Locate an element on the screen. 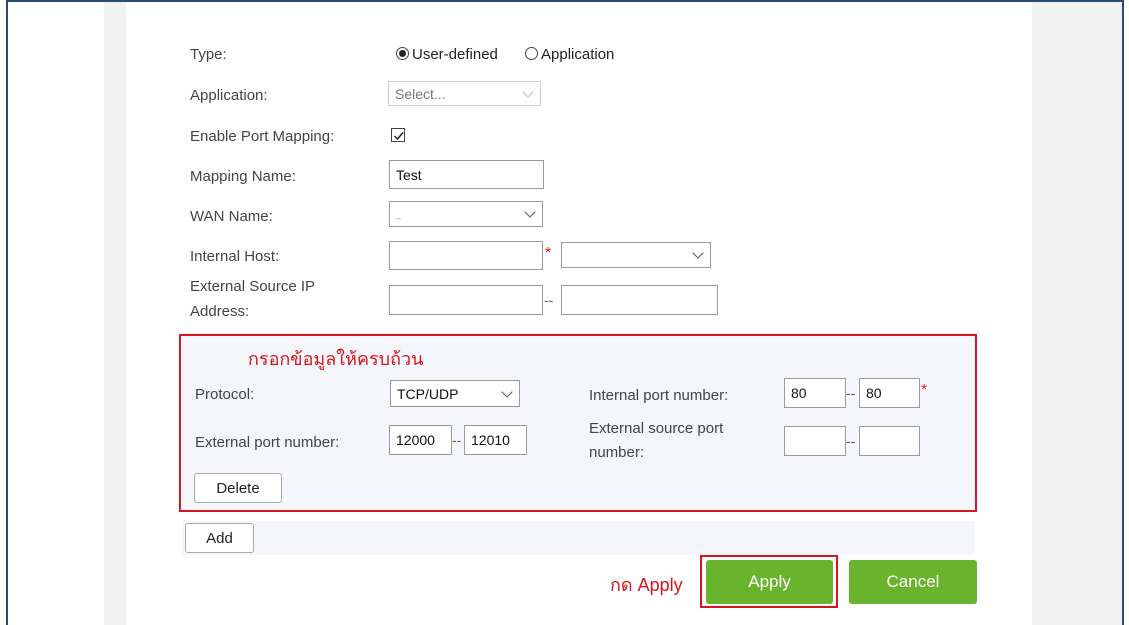 The height and width of the screenshot is (625, 1129). type-radio-user-defined is located at coordinates (402, 53).